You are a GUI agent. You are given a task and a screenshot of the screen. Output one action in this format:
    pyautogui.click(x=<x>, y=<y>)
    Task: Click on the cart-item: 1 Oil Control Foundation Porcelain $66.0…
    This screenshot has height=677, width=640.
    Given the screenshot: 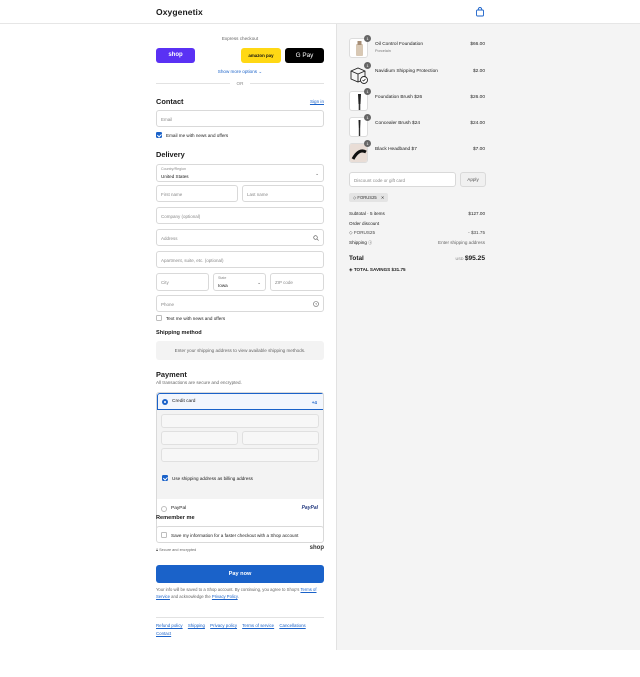 What is the action you would take?
    pyautogui.click(x=417, y=47)
    